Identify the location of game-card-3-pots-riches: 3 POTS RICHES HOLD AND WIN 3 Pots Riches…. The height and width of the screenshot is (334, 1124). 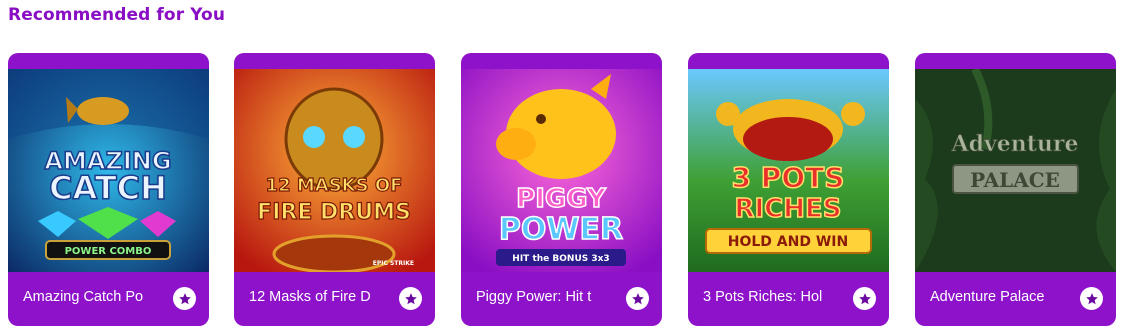
(788, 189).